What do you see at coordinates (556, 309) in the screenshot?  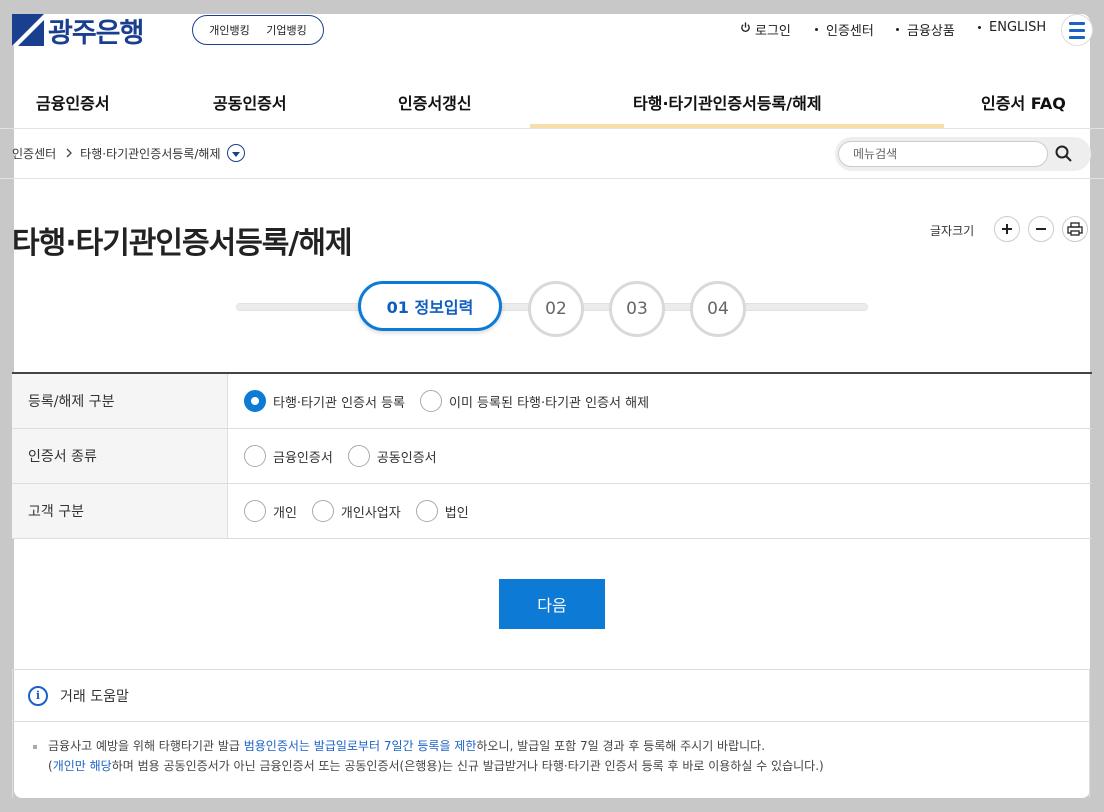 I see `step-2: 02` at bounding box center [556, 309].